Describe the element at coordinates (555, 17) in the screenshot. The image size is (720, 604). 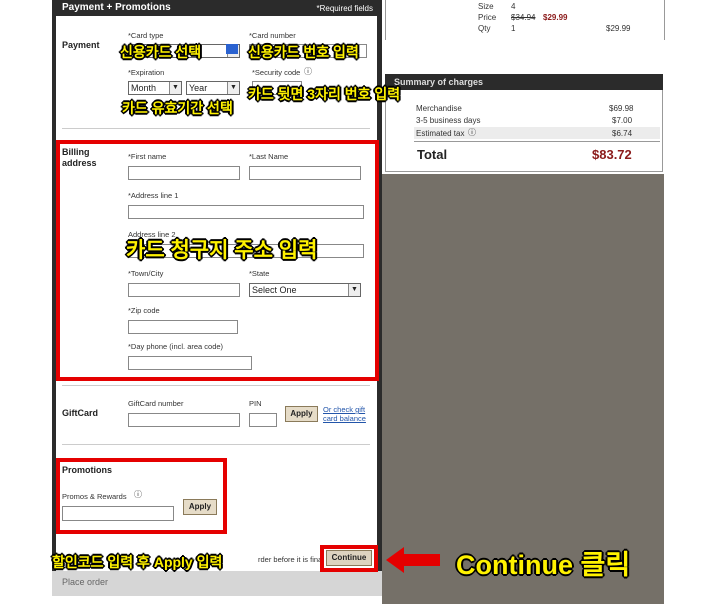
I see `price-new: $29.99` at that location.